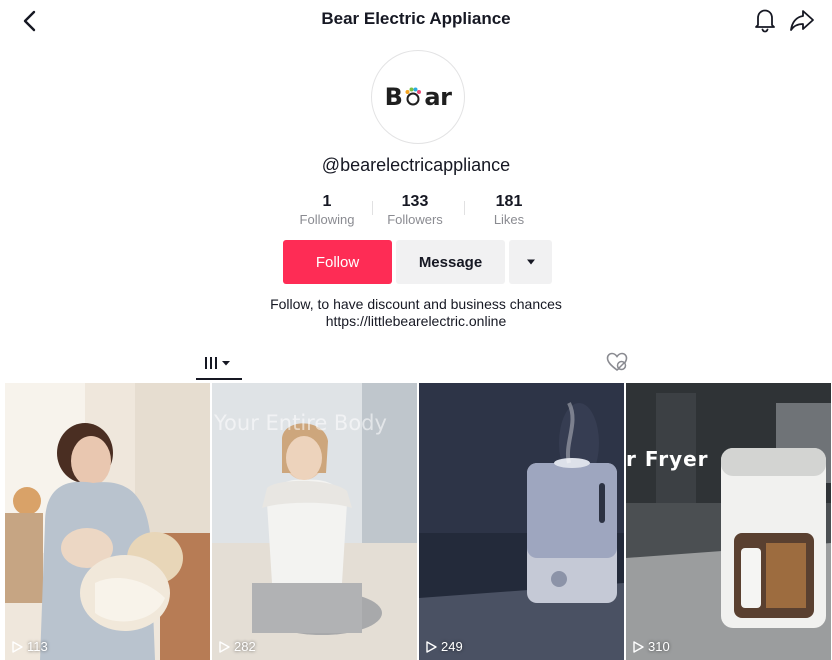 The image size is (832, 660). Describe the element at coordinates (413, 96) in the screenshot. I see `paw-icon` at that location.